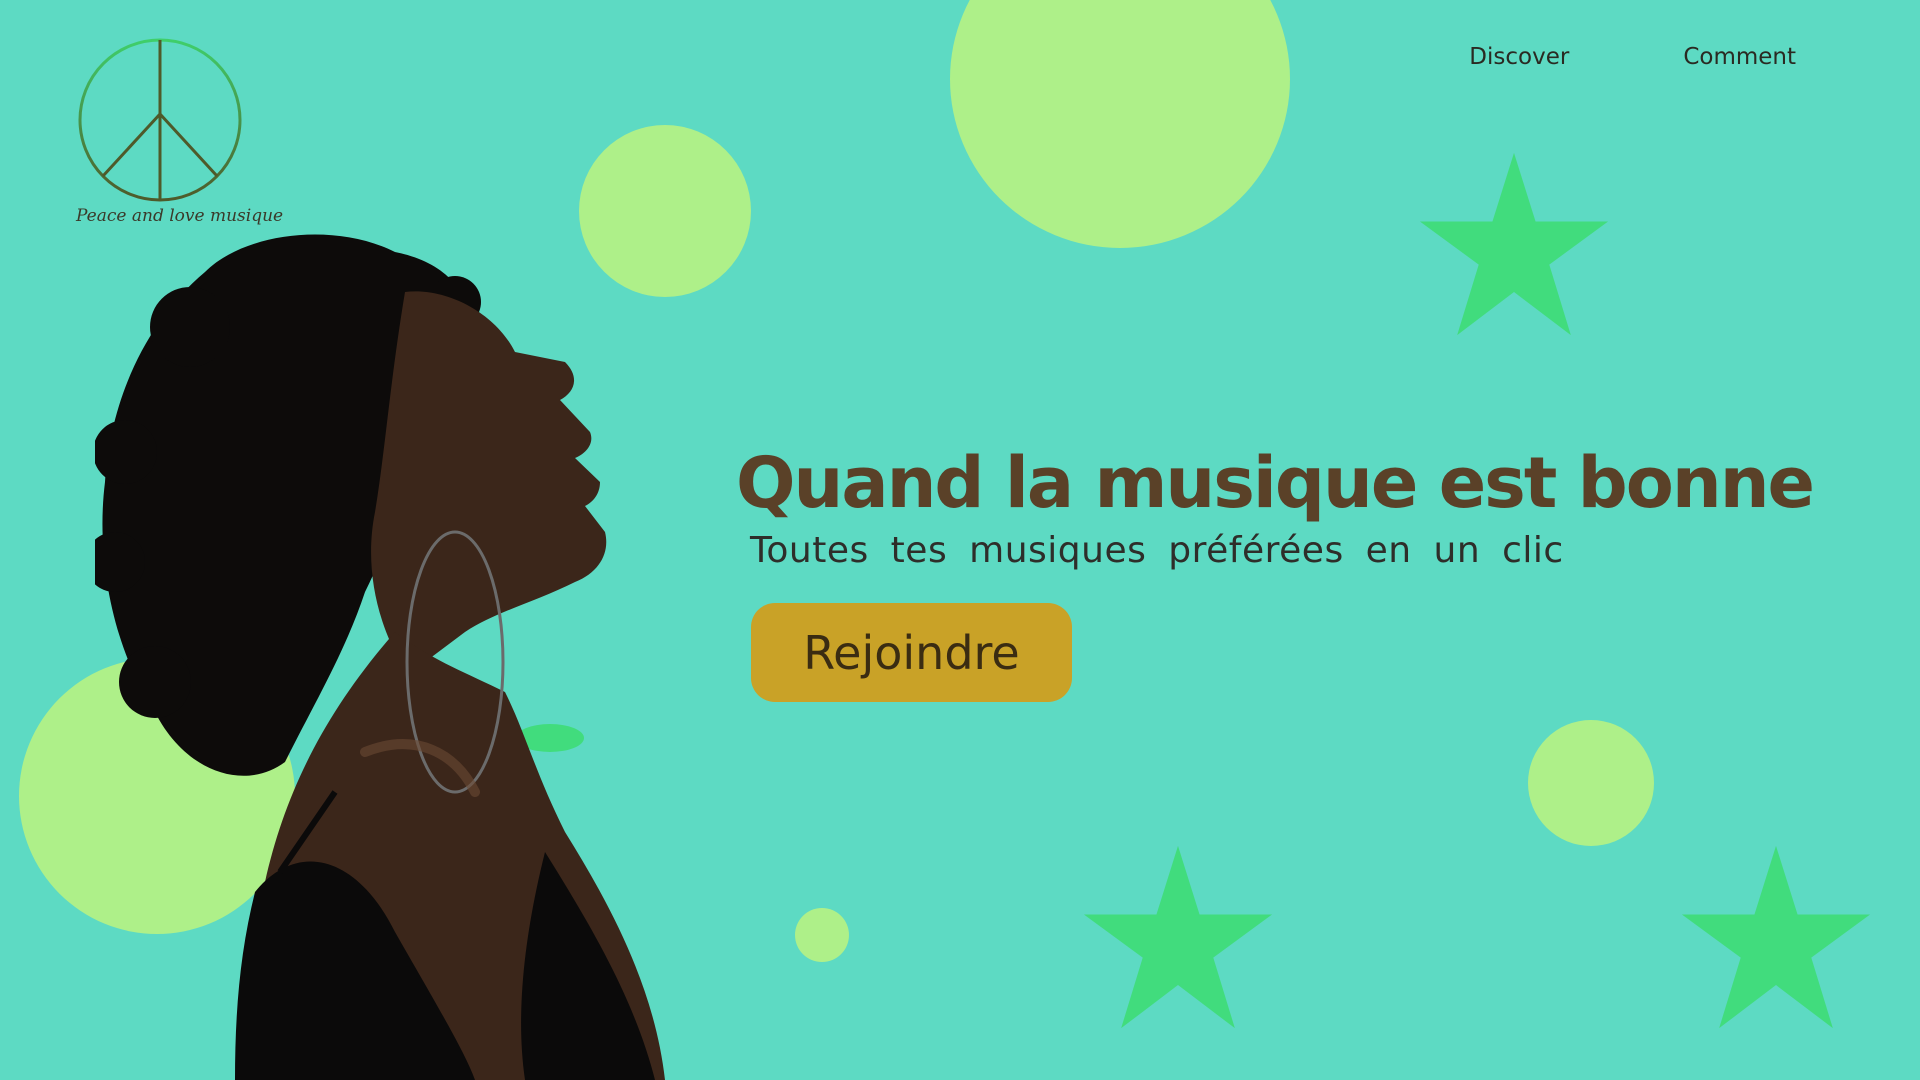  What do you see at coordinates (1739, 57) in the screenshot?
I see `nav-link-comment: Comment` at bounding box center [1739, 57].